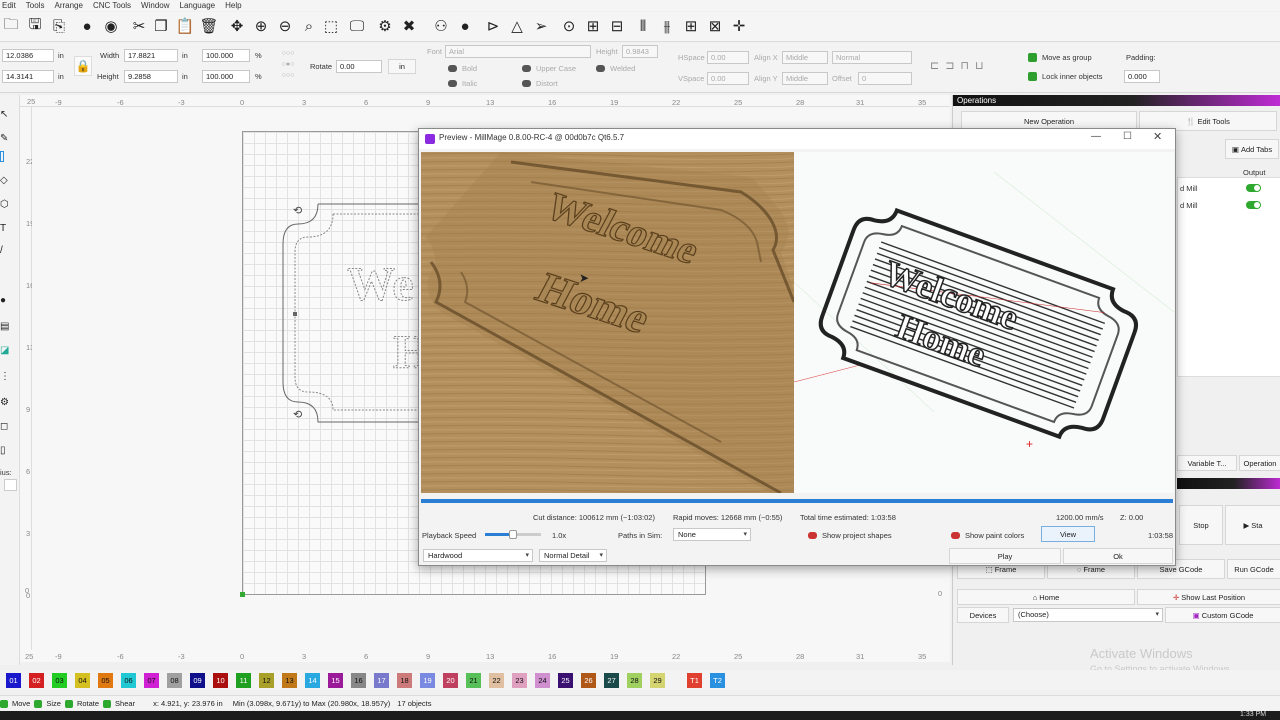  Describe the element at coordinates (220, 680) in the screenshot. I see `palette-swatch-10: 10` at that location.